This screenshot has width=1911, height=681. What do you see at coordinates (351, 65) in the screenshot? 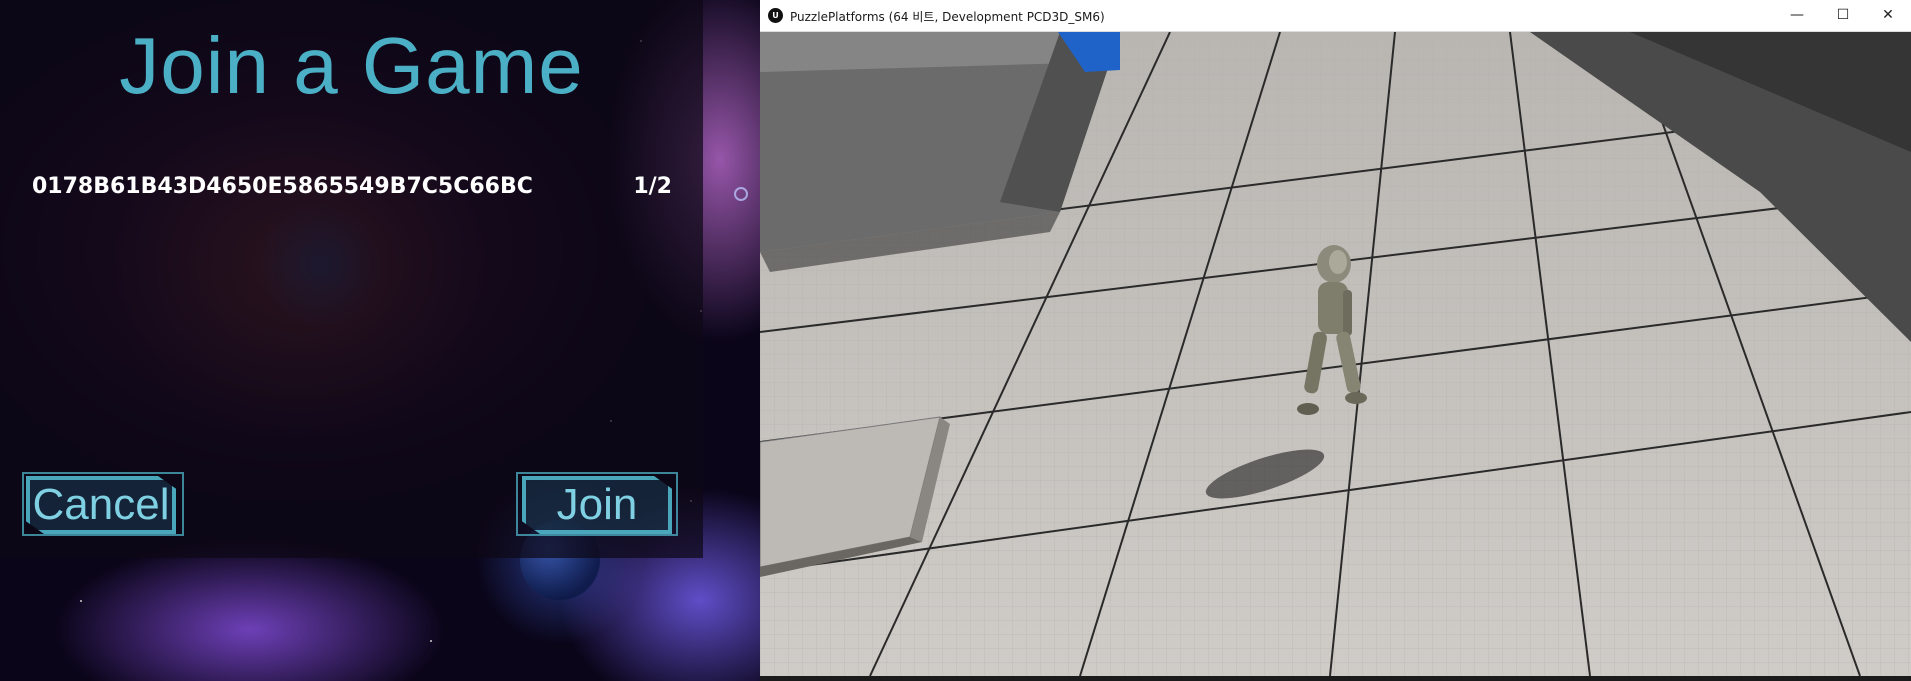
I see `page-title: Join a Game` at bounding box center [351, 65].